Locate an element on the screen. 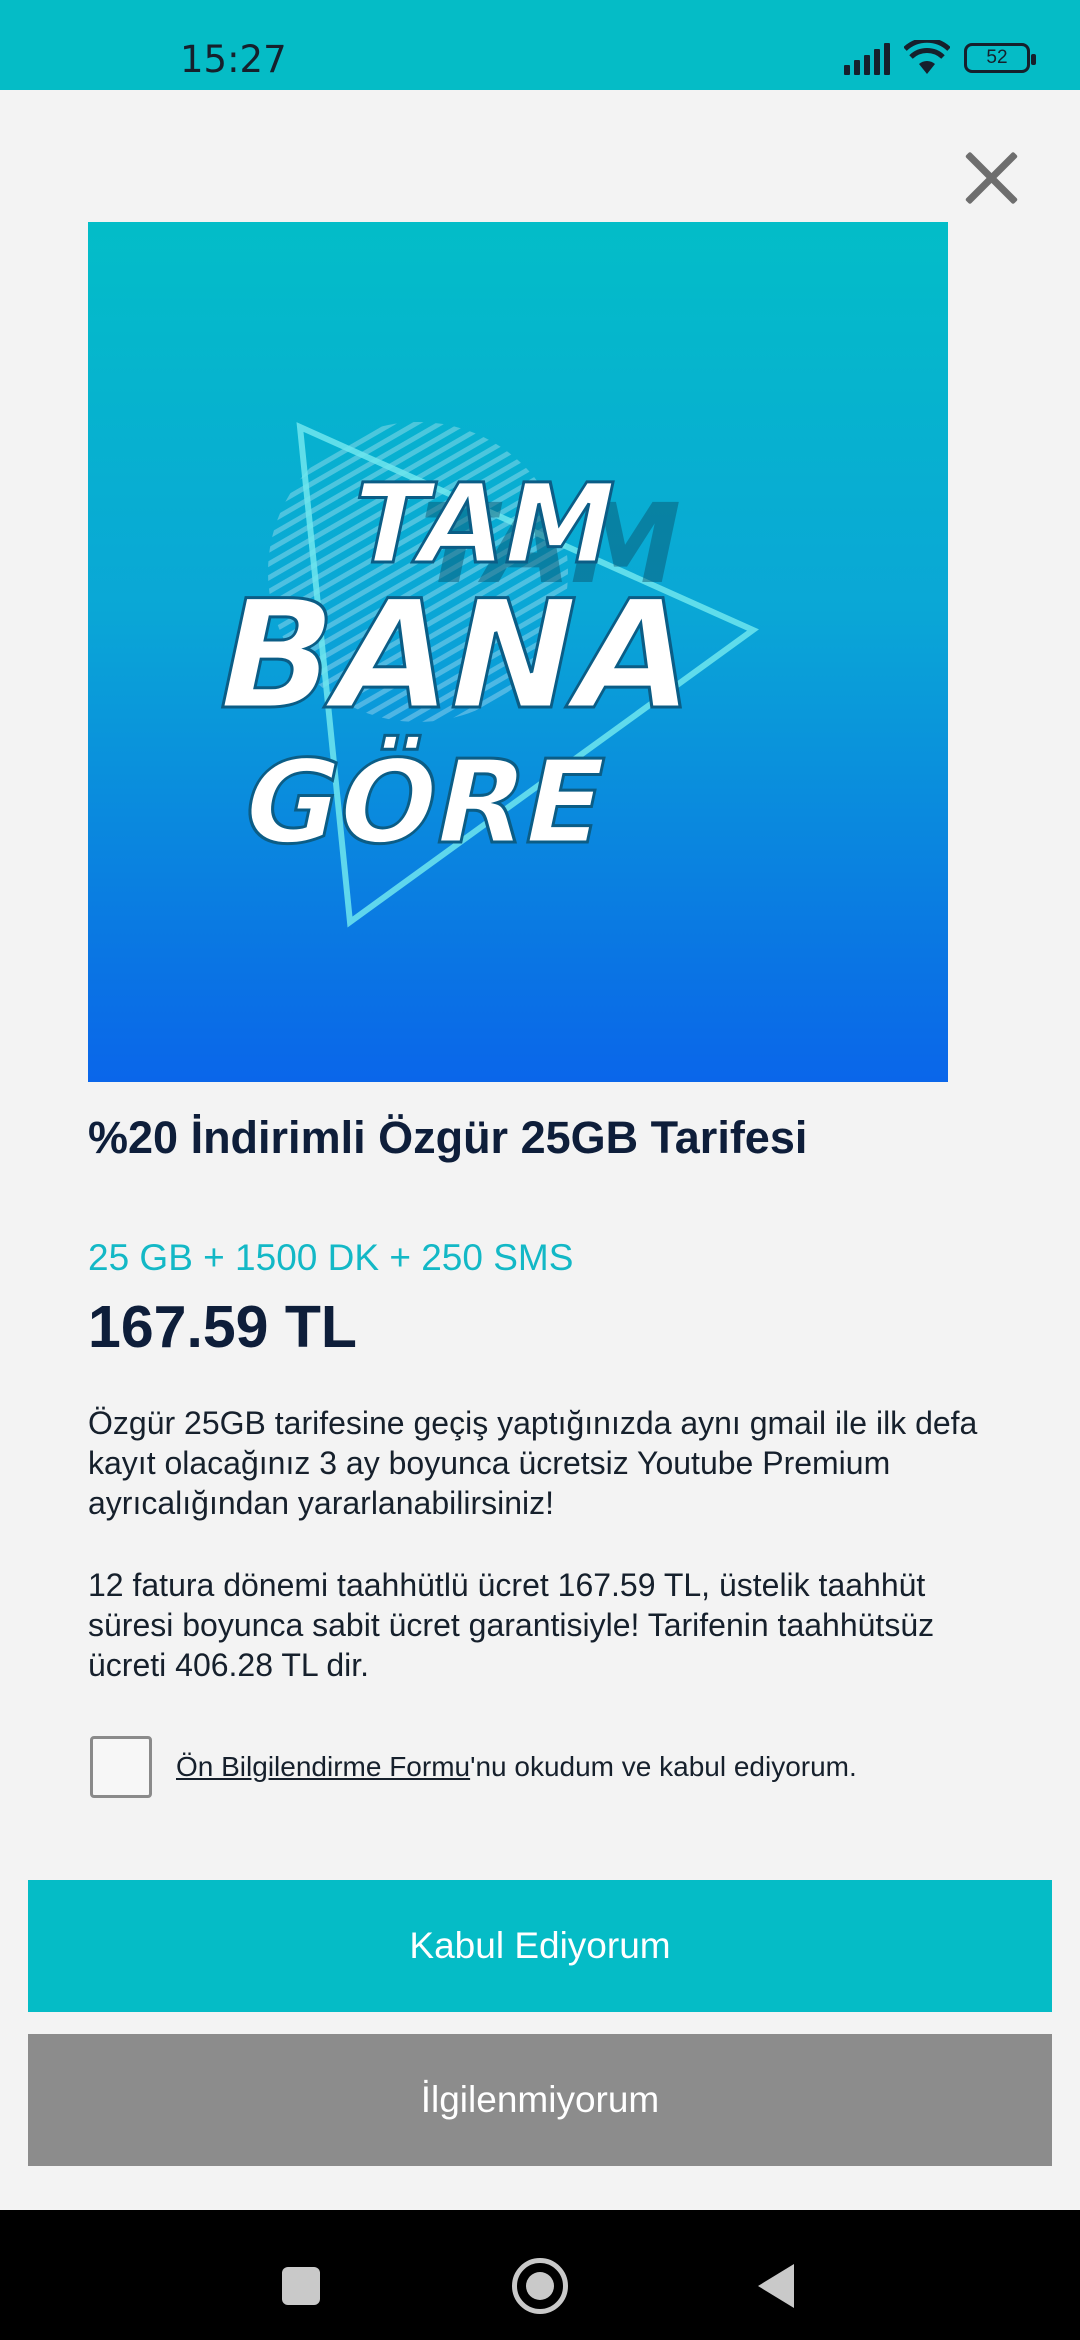  close-button is located at coordinates (992, 178).